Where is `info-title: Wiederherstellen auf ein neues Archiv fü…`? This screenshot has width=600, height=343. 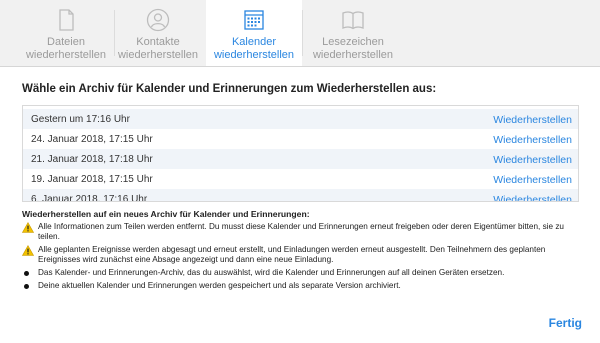 info-title: Wiederherstellen auf ein neues Archiv fü… is located at coordinates (166, 214).